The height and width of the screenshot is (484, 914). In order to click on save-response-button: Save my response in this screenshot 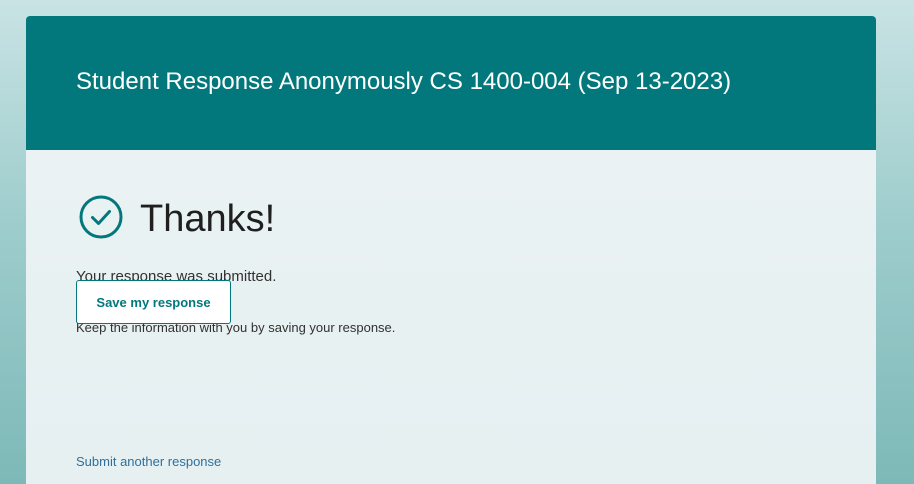, I will do `click(153, 302)`.